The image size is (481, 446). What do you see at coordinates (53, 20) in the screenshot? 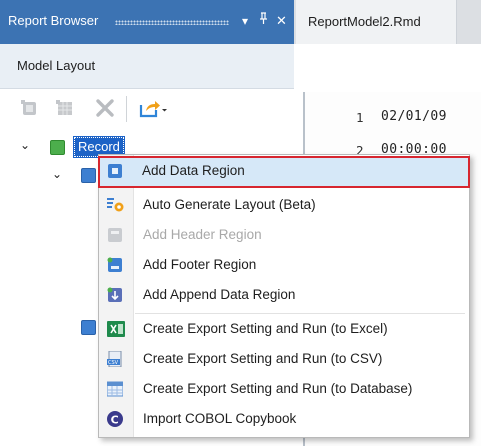
I see `report-browser-title: Report Browser` at bounding box center [53, 20].